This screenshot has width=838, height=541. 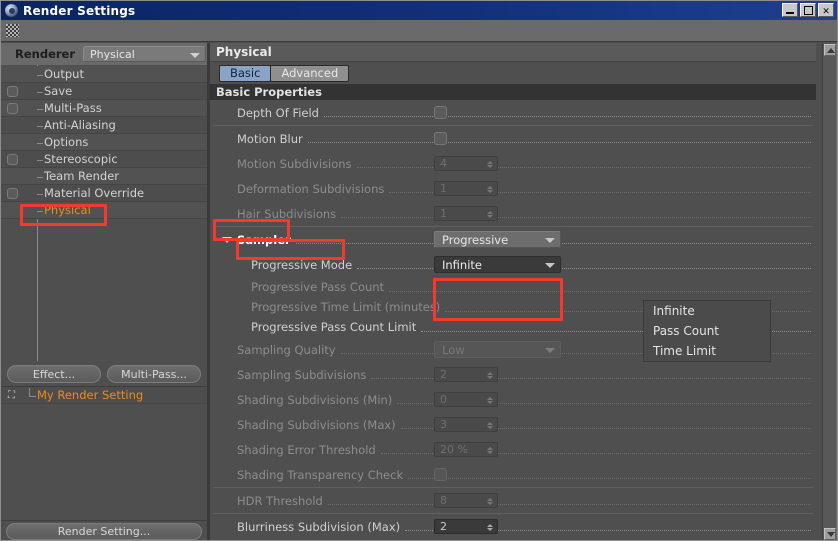 I want to click on property-row-motion-blur: Motion Blur, so click(x=513, y=138).